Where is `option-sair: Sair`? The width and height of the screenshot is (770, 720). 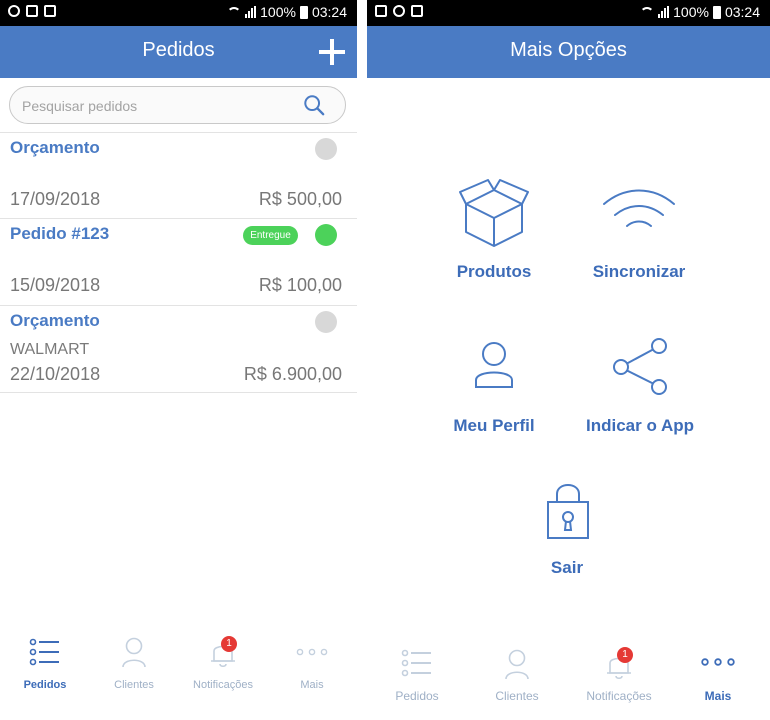 option-sair: Sair is located at coordinates (567, 530).